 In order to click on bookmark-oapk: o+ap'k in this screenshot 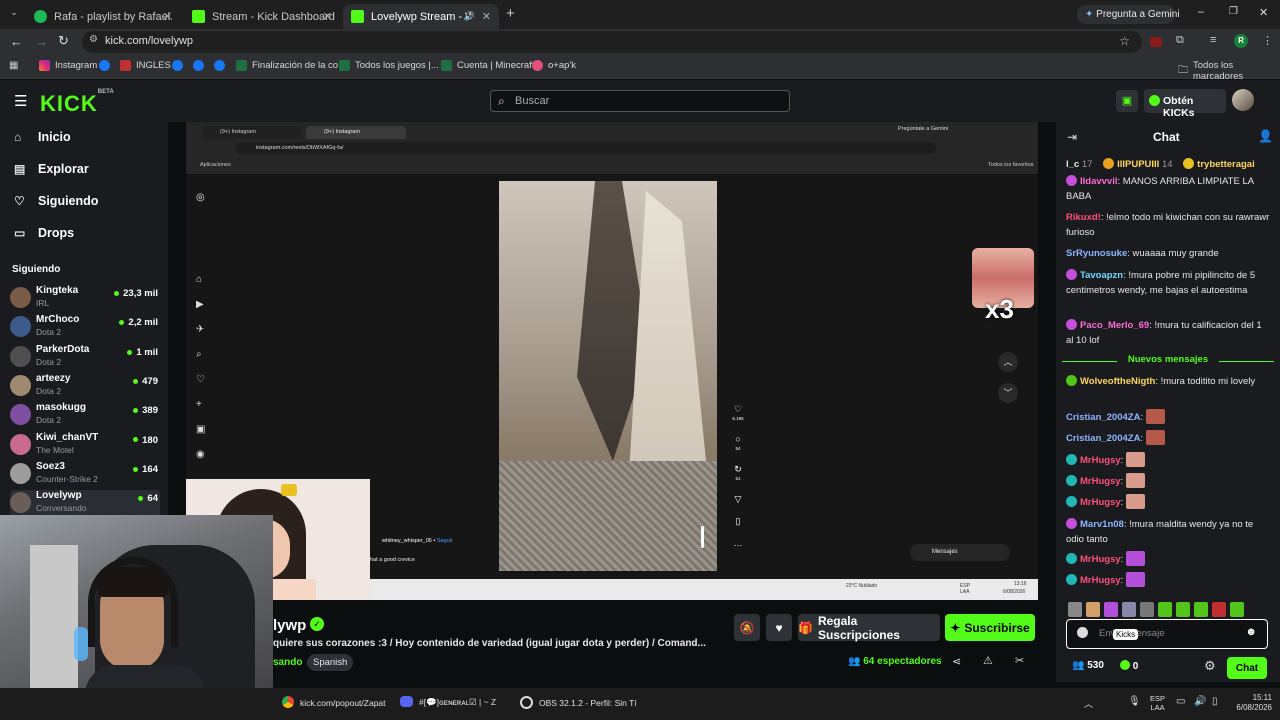, I will do `click(554, 65)`.